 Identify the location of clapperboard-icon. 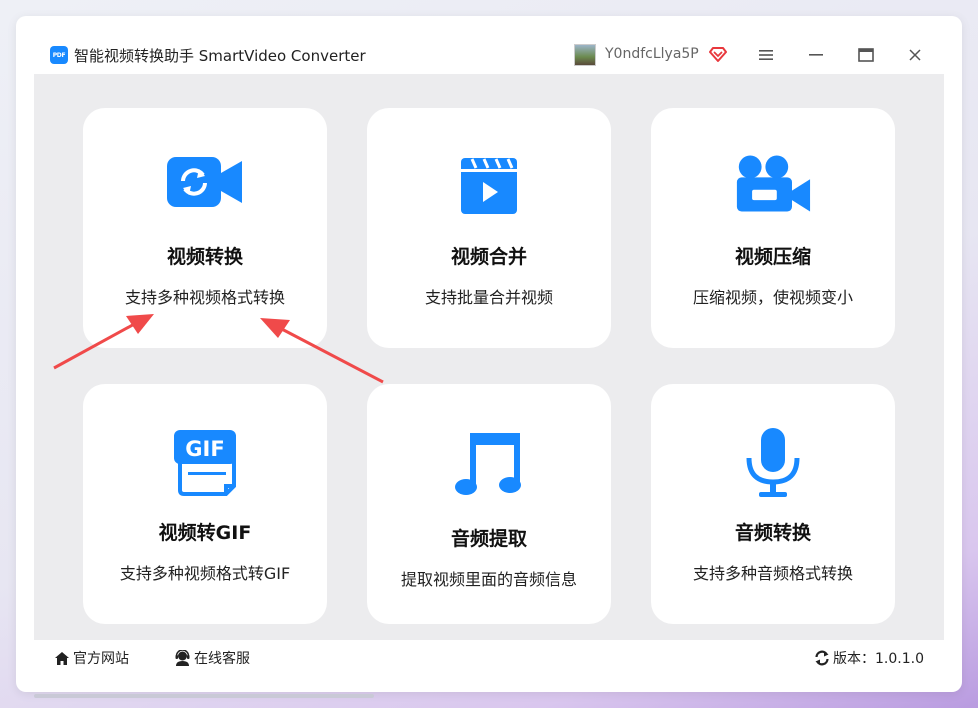
(489, 186).